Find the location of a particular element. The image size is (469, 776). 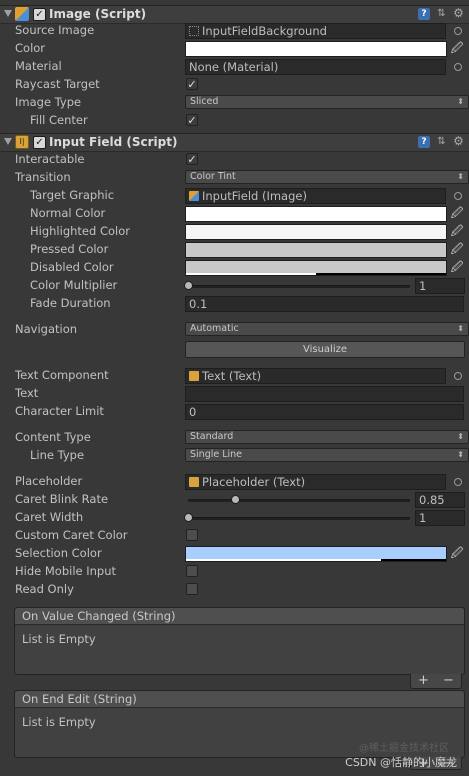

material-value: None (Material) is located at coordinates (234, 67).